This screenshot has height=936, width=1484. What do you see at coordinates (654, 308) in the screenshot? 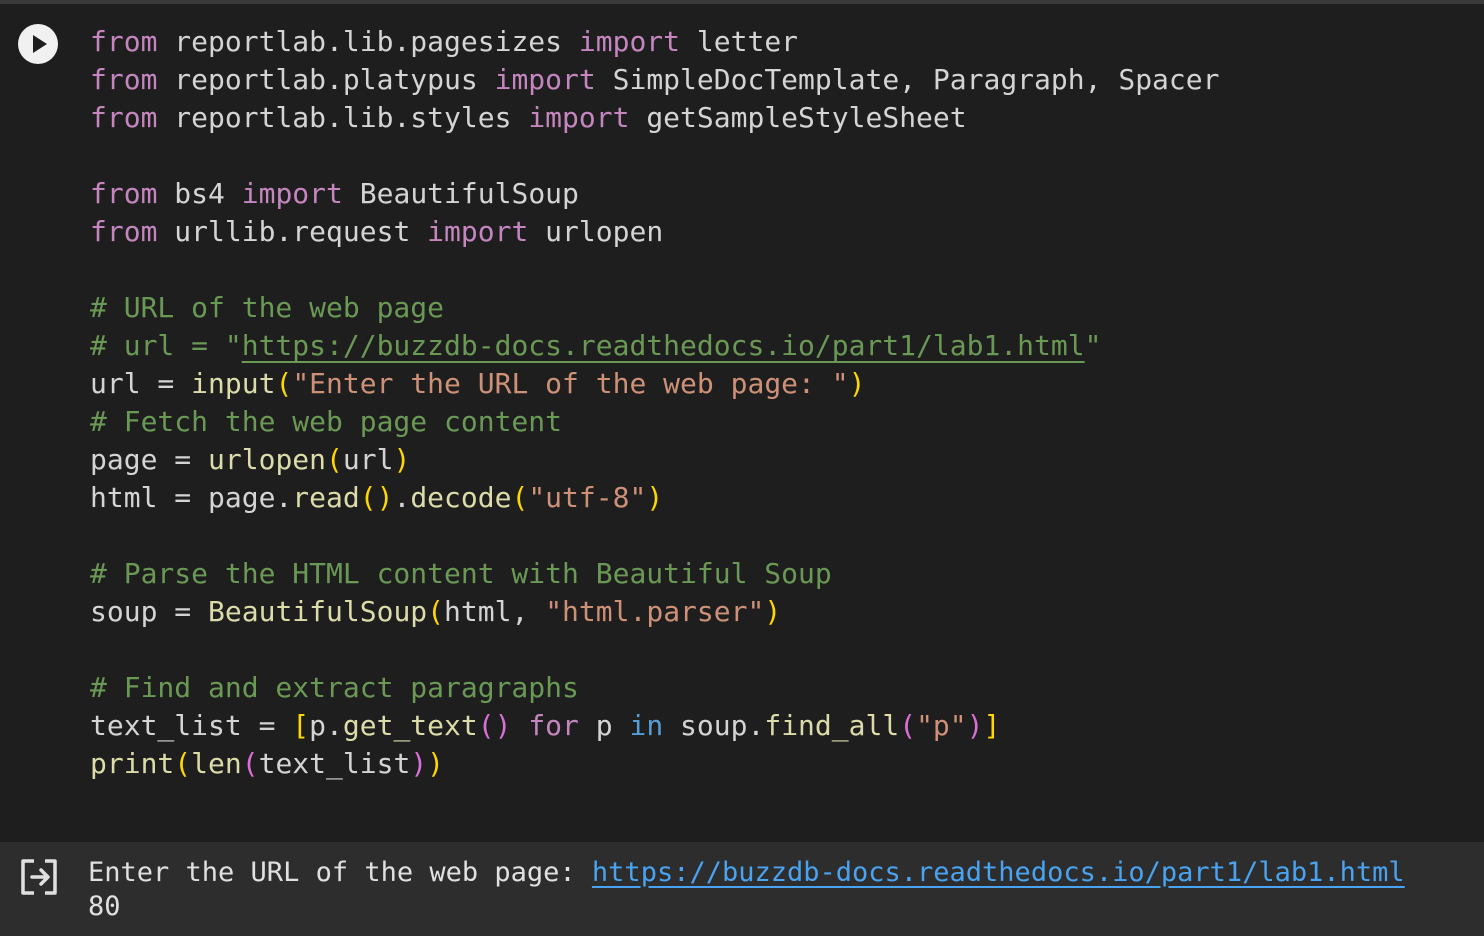
I see `code-line: # URL of the web page` at bounding box center [654, 308].